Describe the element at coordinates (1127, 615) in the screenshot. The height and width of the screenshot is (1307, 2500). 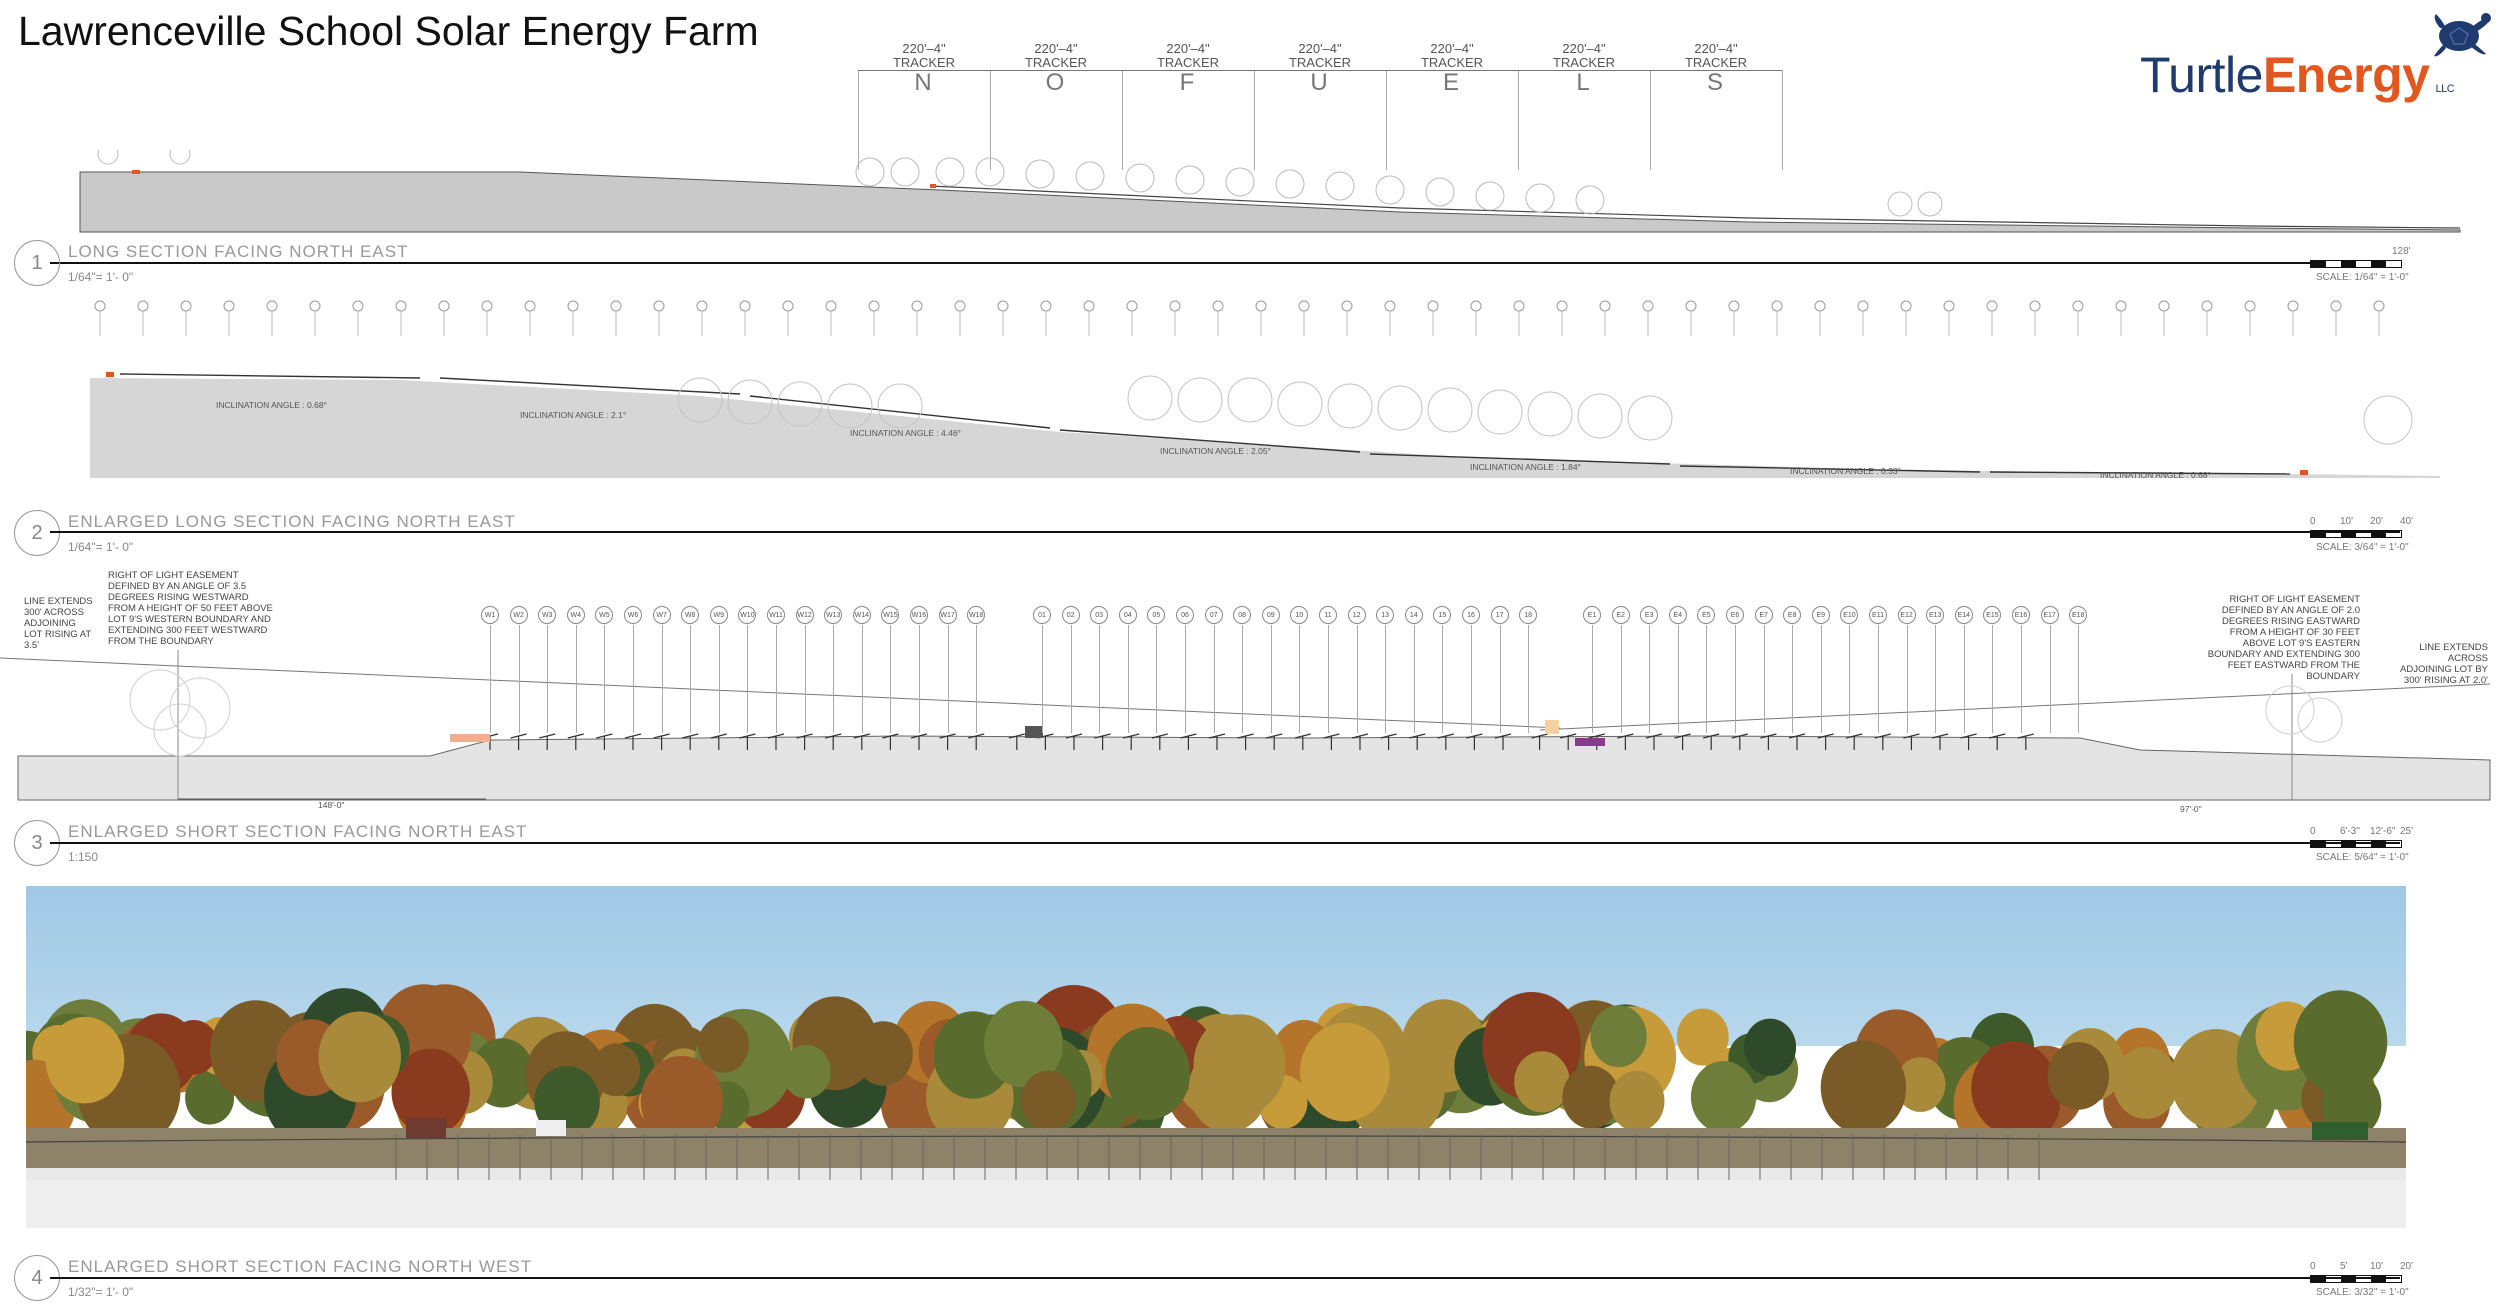
I see `row-bubble: 04` at that location.